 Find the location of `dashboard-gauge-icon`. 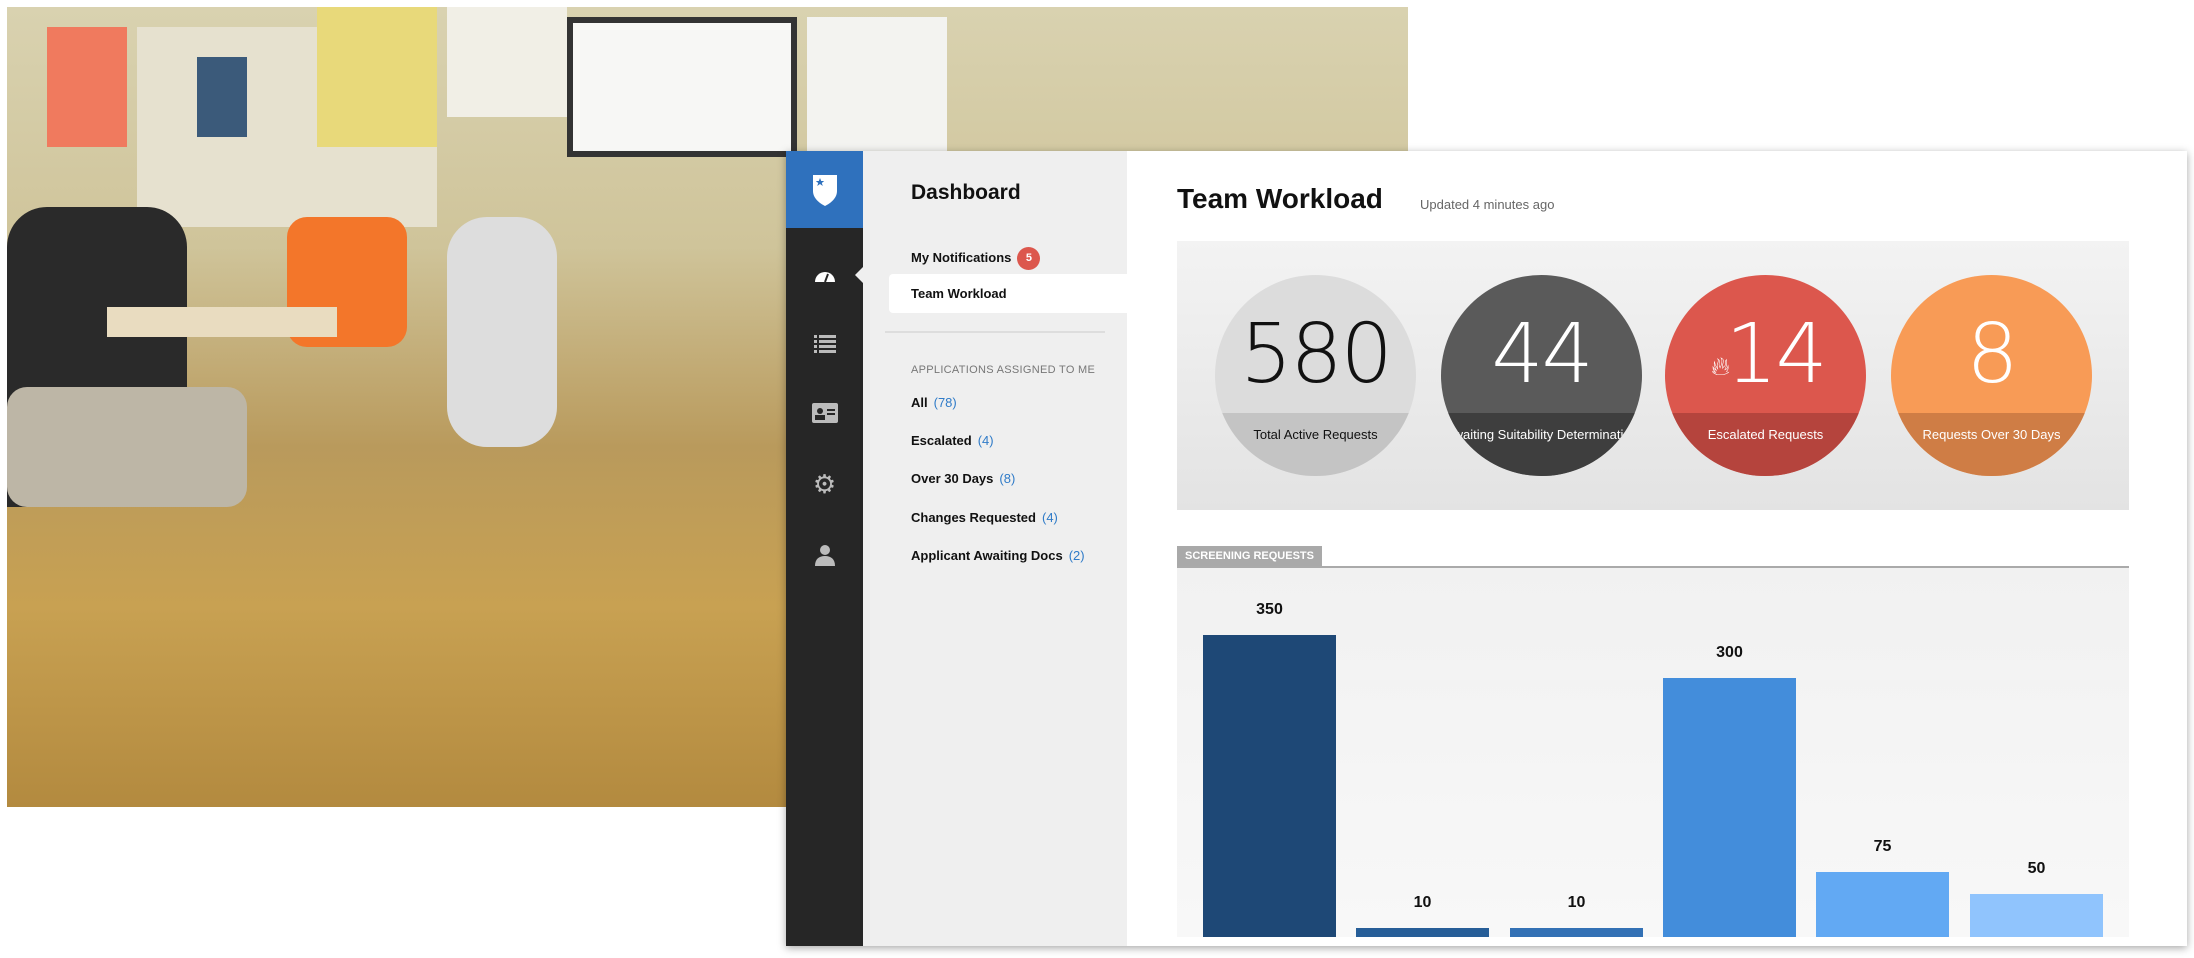

dashboard-gauge-icon is located at coordinates (824, 275).